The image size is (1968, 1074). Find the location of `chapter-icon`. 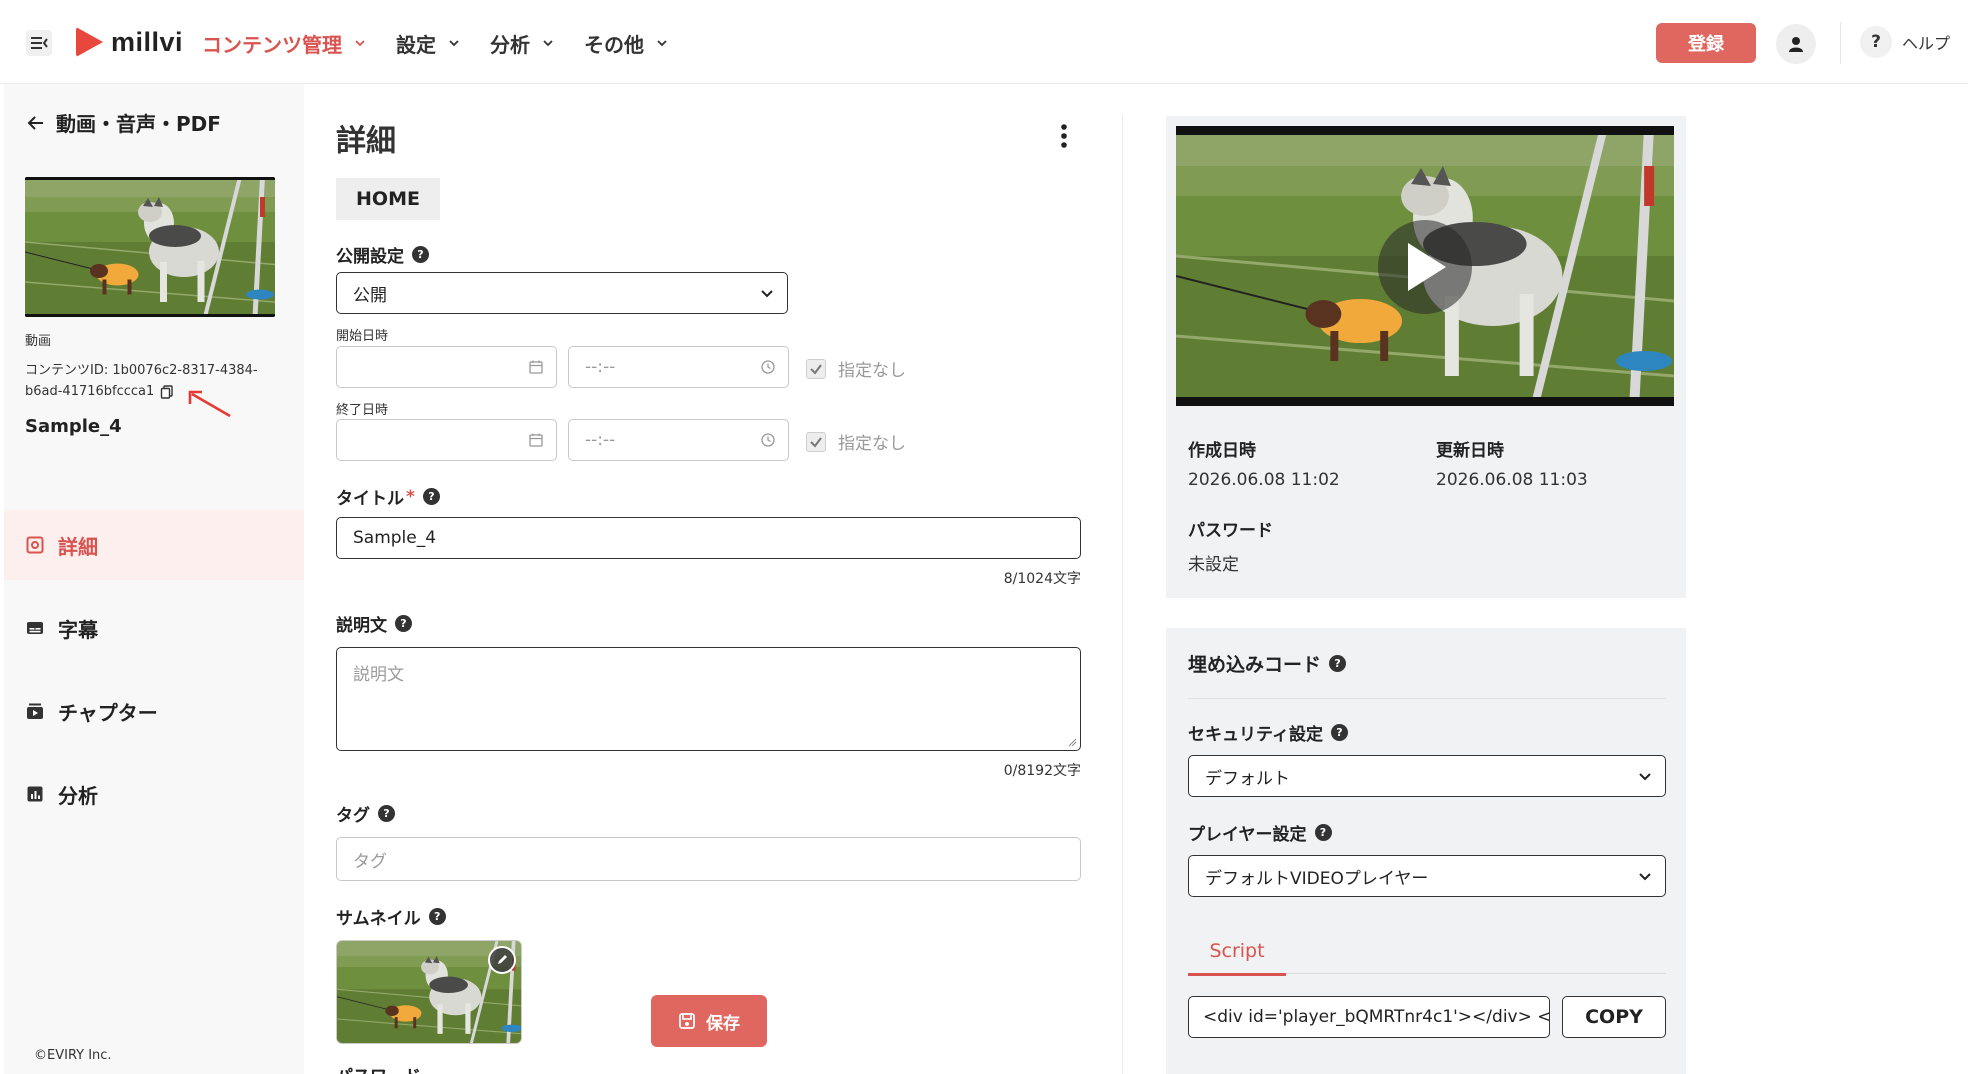

chapter-icon is located at coordinates (35, 711).